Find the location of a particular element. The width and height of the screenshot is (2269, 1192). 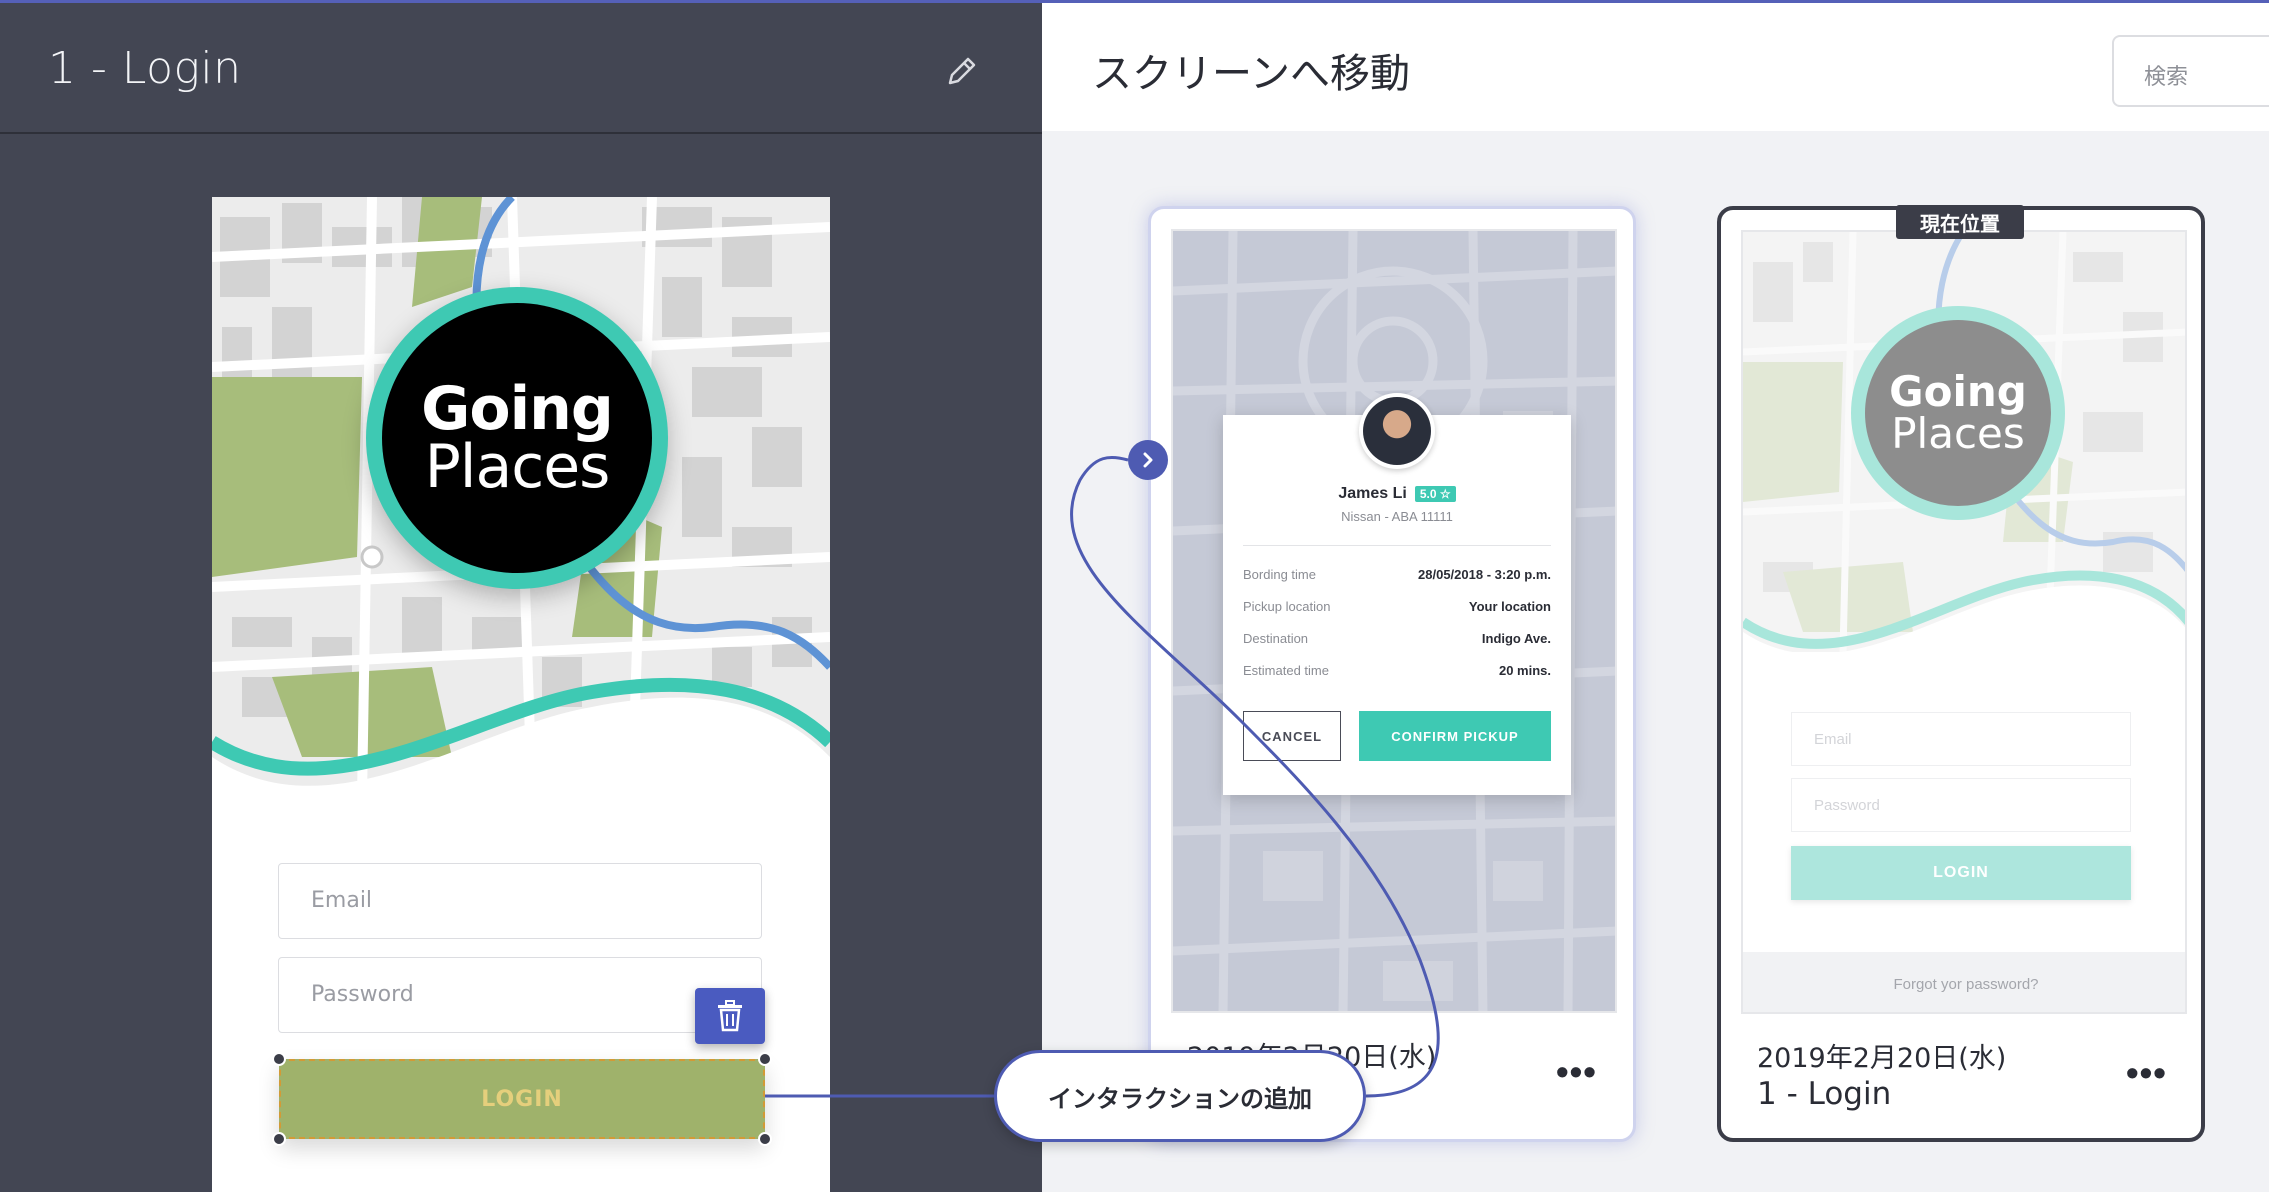

navigator-header: スクリーンへ移動 検索 is located at coordinates (1655, 65).